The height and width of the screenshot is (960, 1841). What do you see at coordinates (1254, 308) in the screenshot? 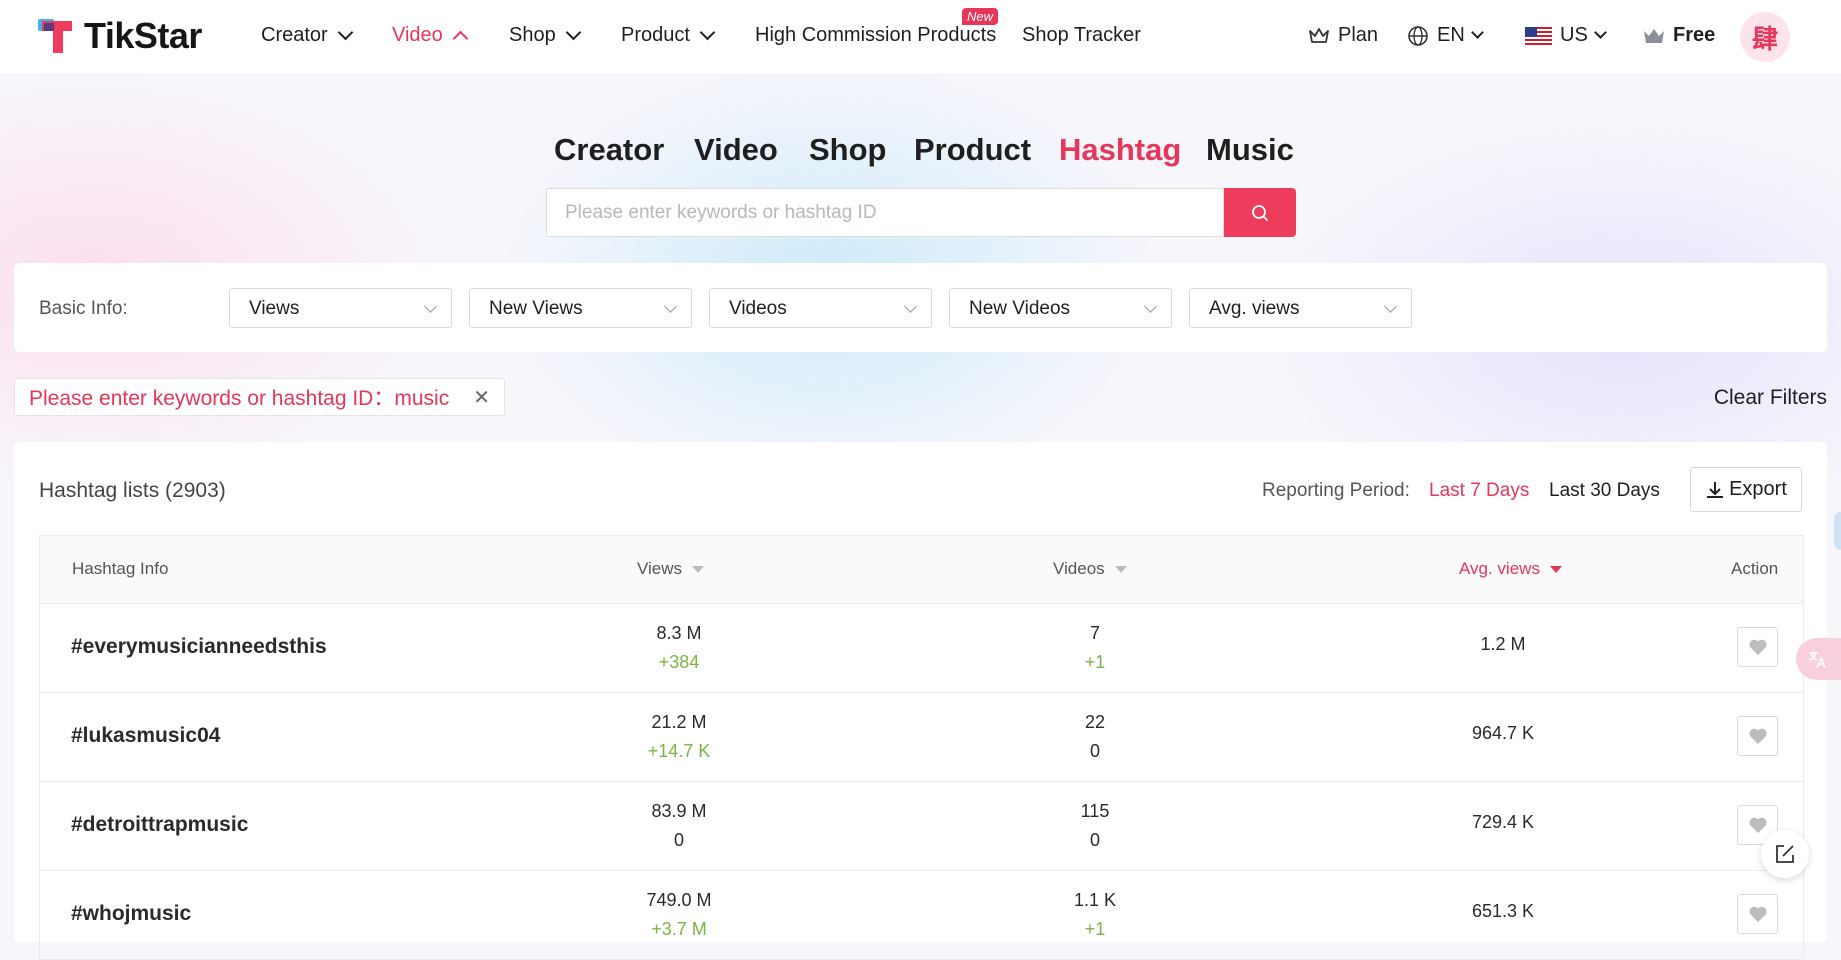
I see `avg-views-dropdown-value: Avg. views` at bounding box center [1254, 308].